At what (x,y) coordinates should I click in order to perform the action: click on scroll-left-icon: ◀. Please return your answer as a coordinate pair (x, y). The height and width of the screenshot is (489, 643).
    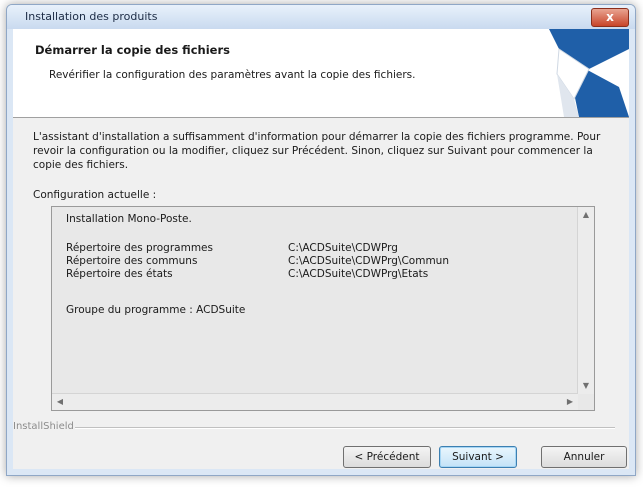
    Looking at the image, I should click on (60, 402).